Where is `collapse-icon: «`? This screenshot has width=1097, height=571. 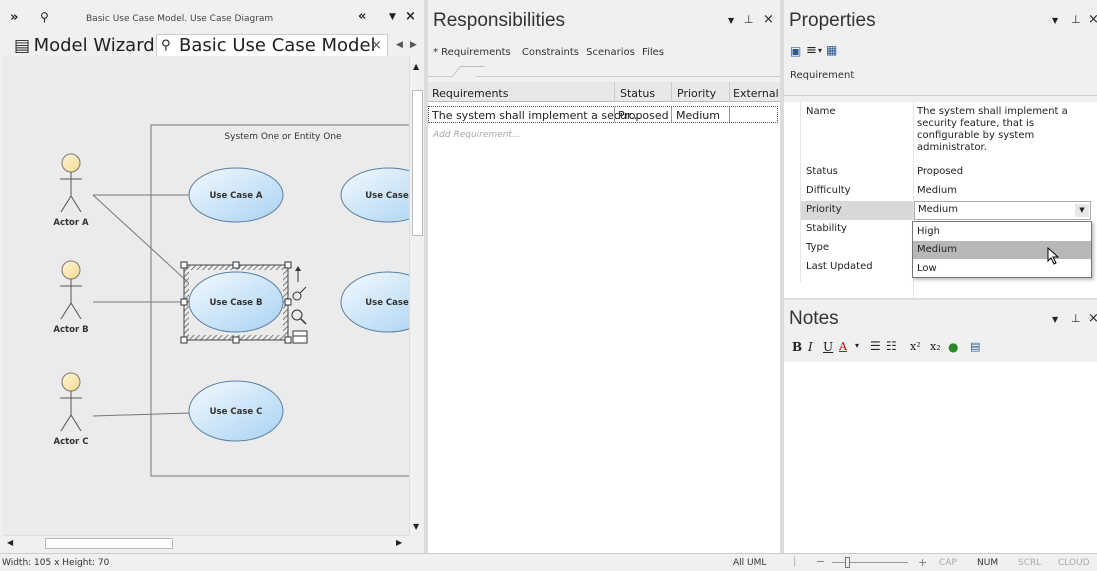 collapse-icon: « is located at coordinates (362, 16).